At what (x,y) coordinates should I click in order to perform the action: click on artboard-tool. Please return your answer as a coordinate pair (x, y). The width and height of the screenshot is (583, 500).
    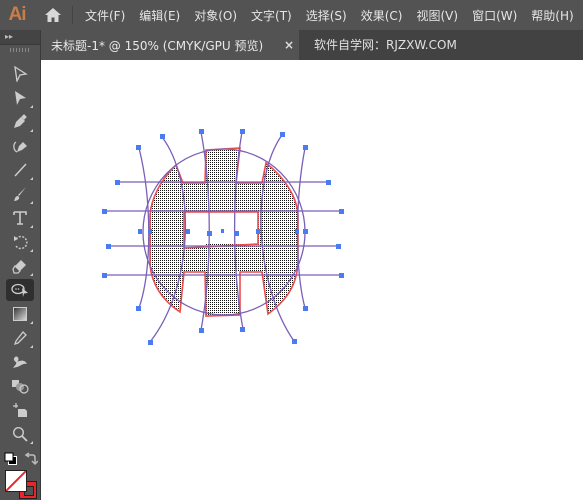
    Looking at the image, I should click on (20, 410).